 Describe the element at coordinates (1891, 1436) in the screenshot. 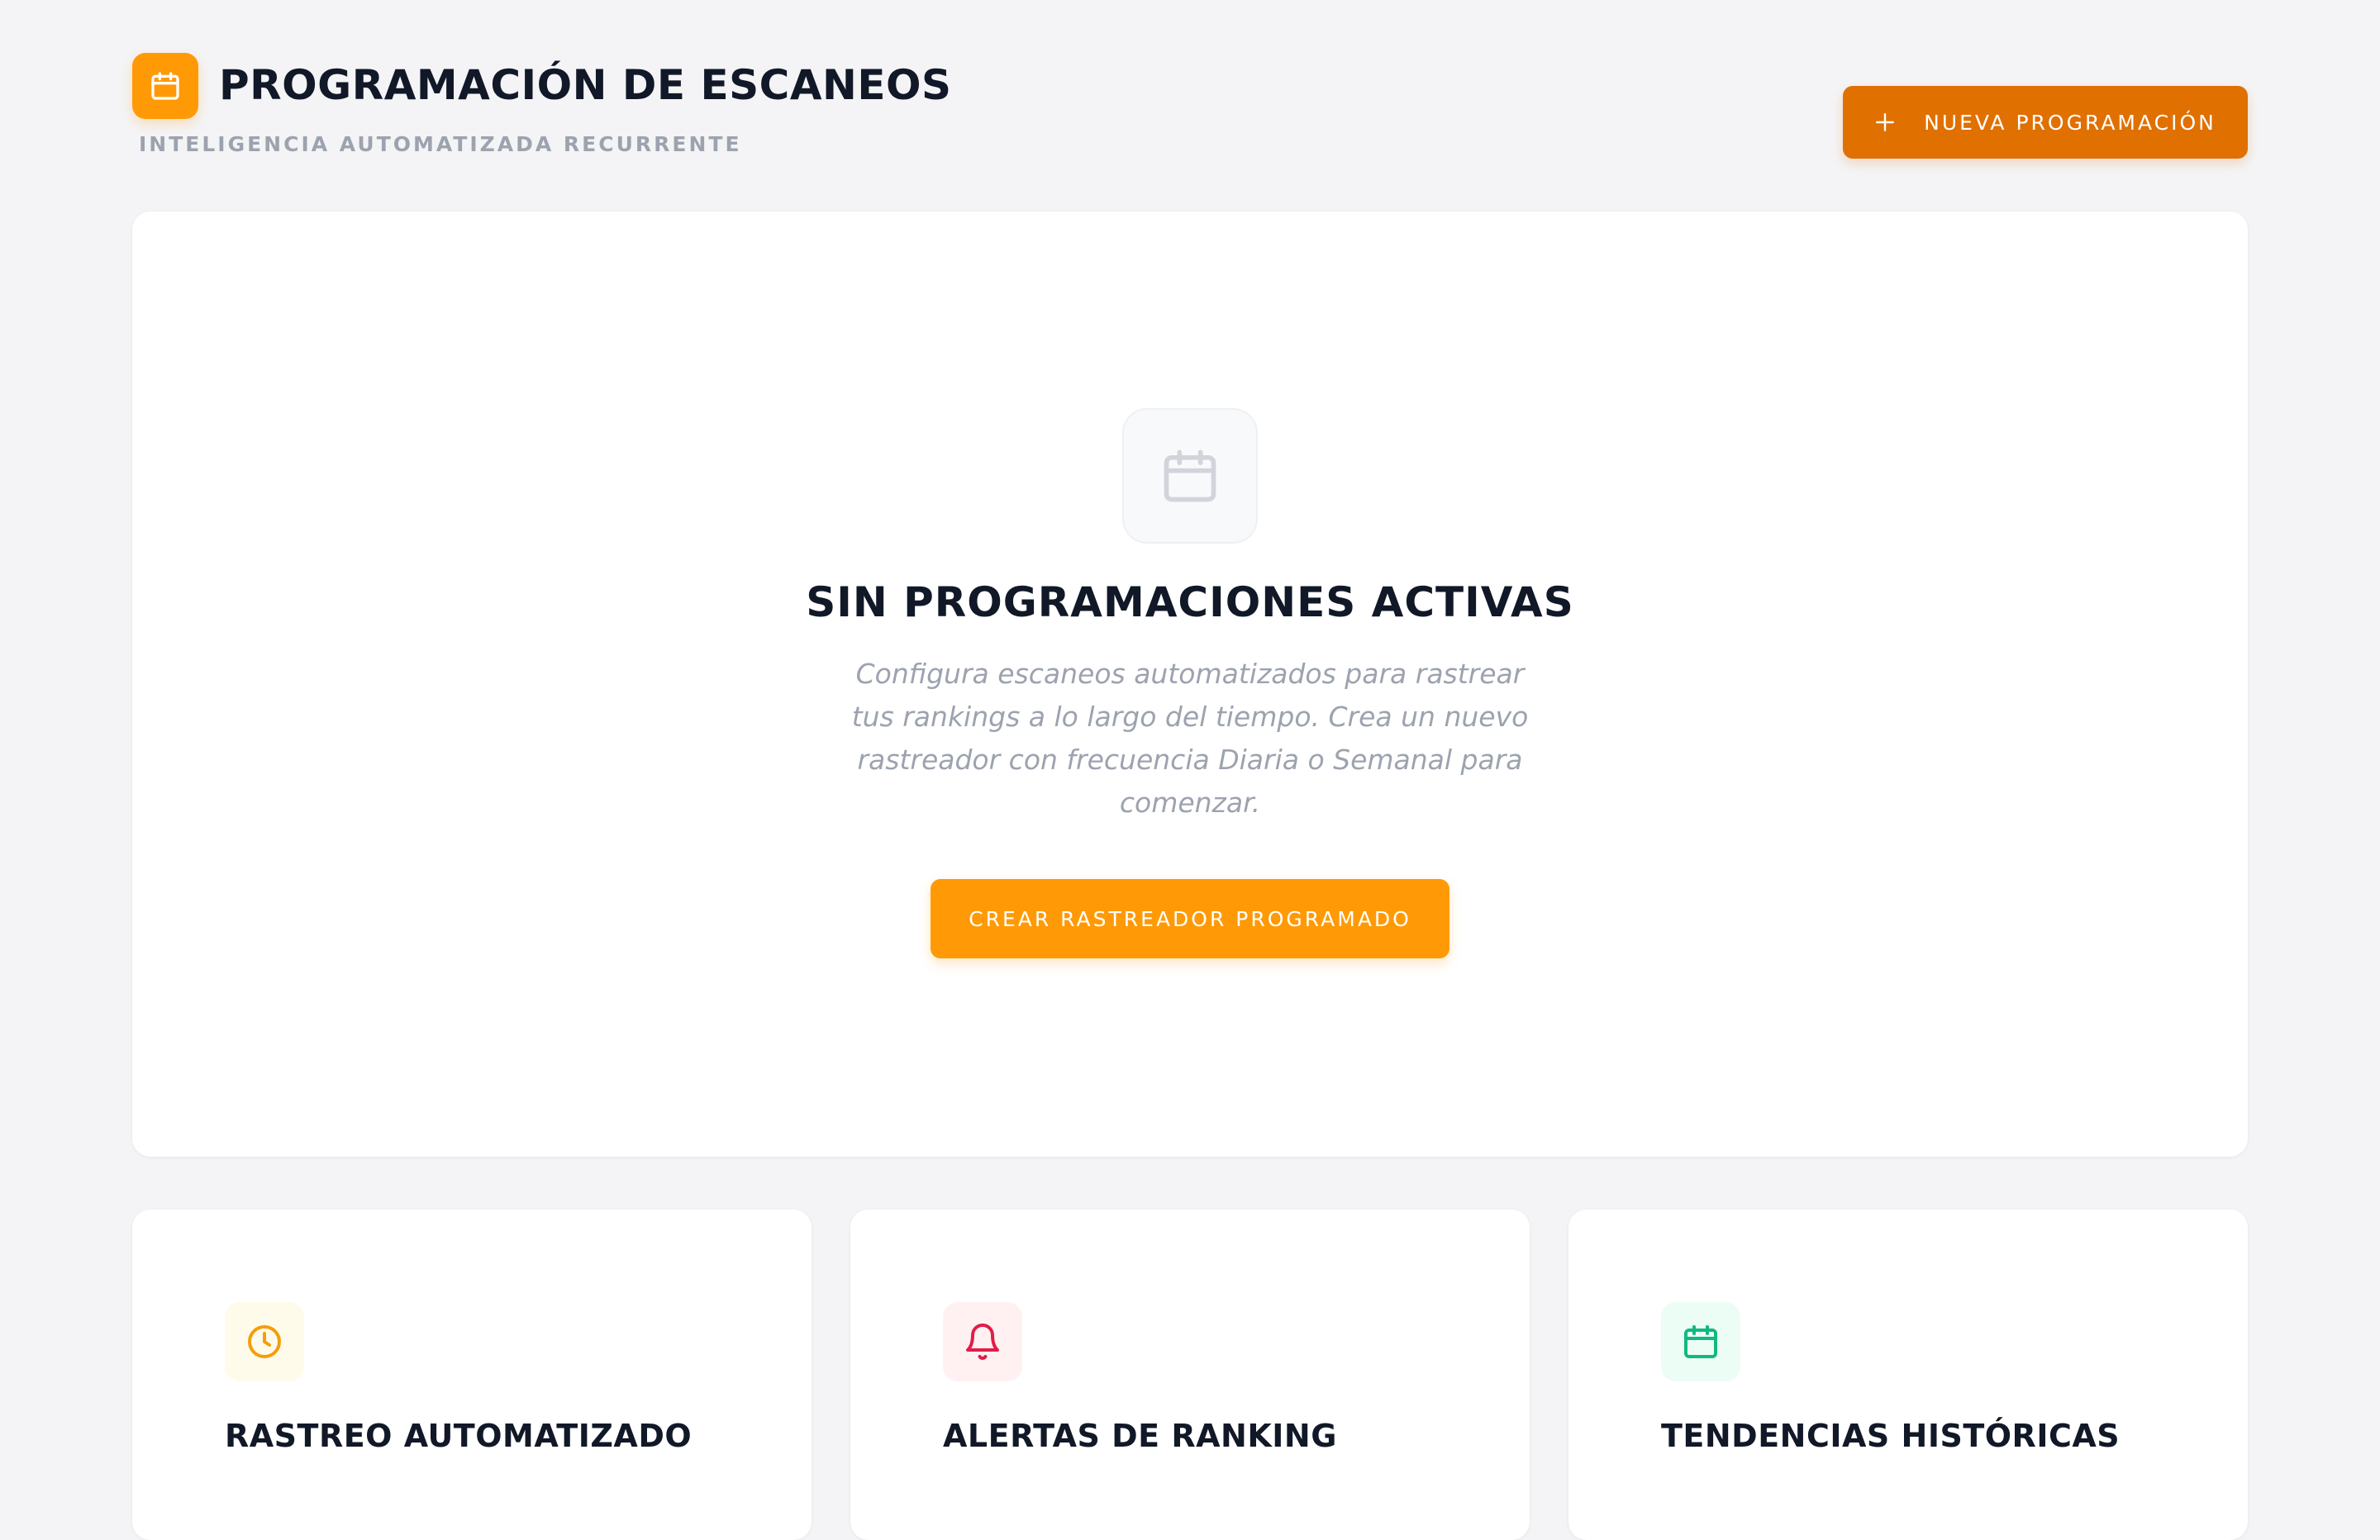

I see `feature-title: TENDENCIAS HISTÓRICAS` at that location.